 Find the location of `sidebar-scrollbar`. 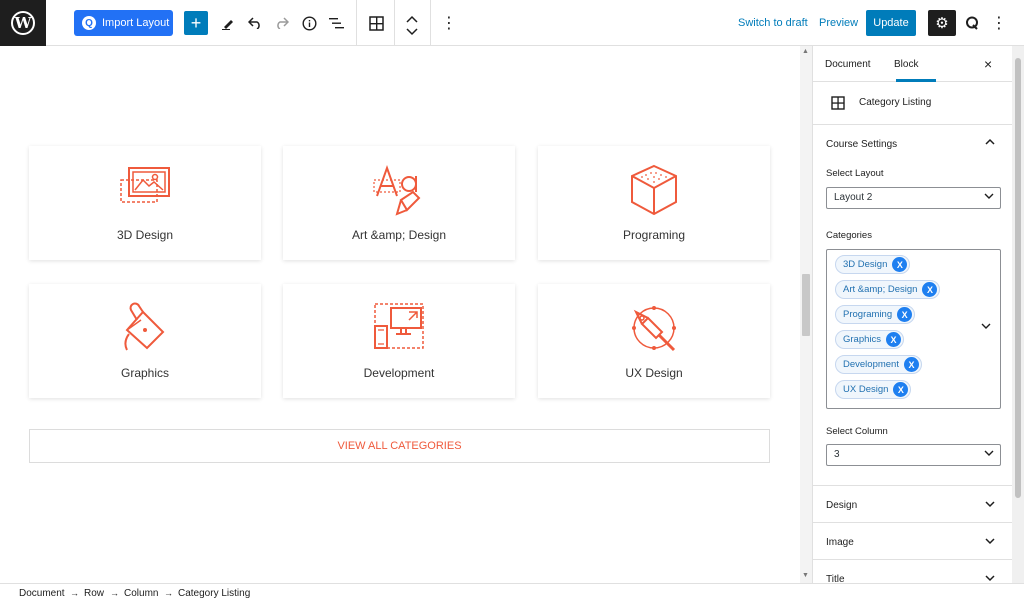

sidebar-scrollbar is located at coordinates (1018, 314).